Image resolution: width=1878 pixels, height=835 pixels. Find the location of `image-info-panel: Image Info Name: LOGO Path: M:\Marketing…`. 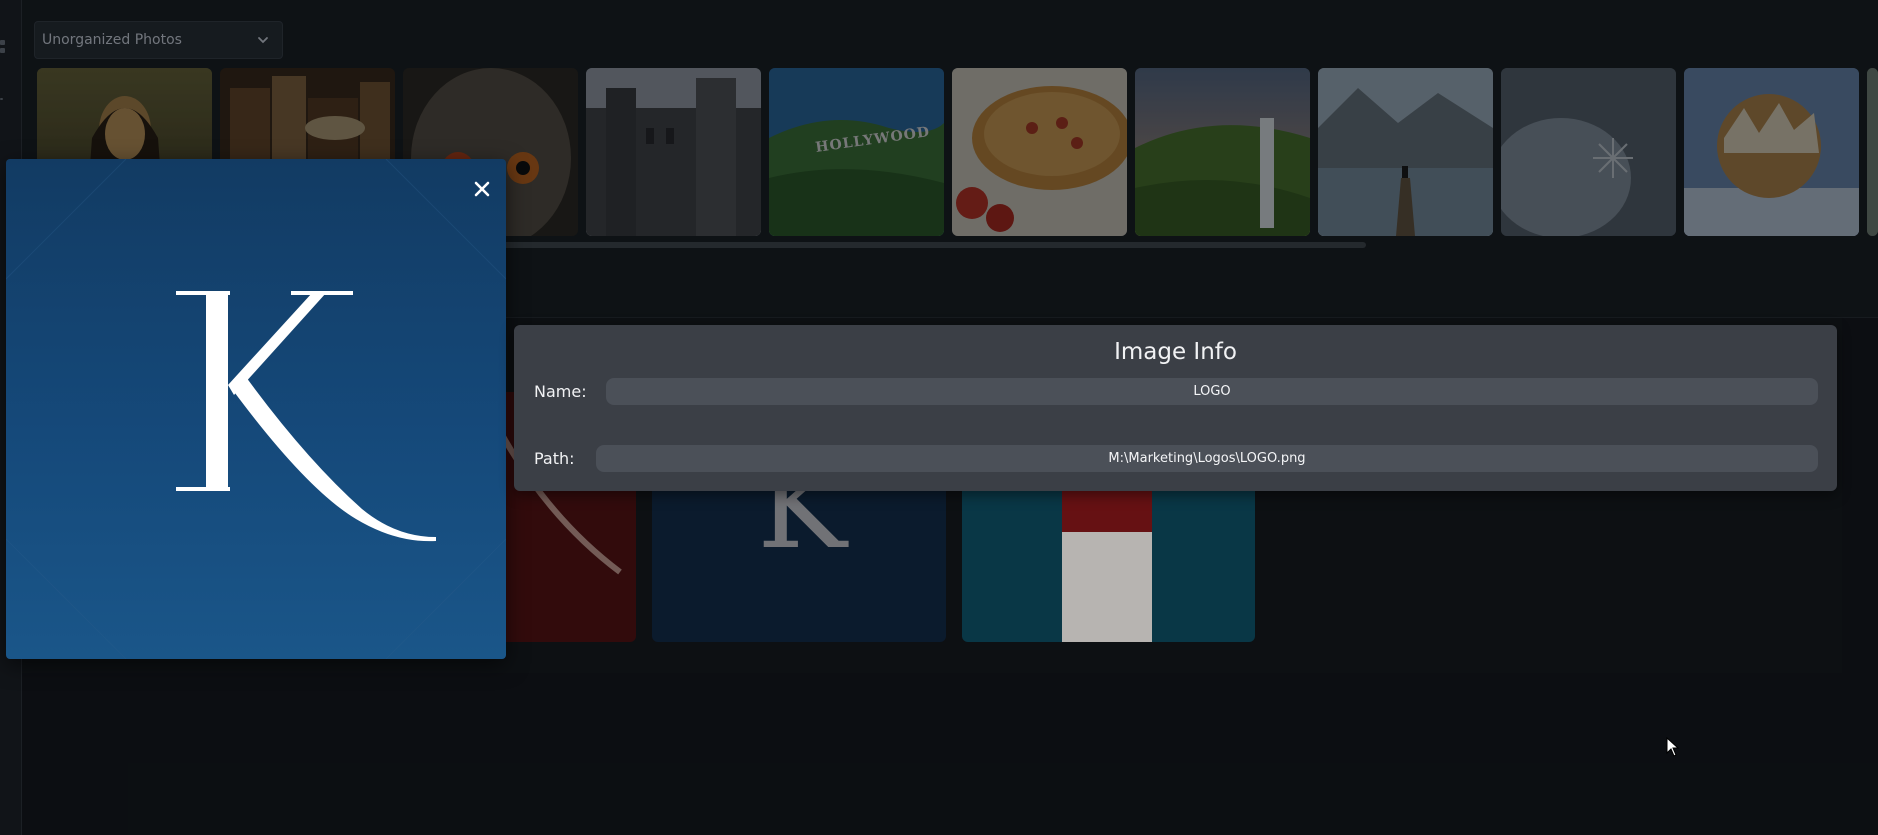

image-info-panel: Image Info Name: LOGO Path: M:\Marketing… is located at coordinates (1175, 408).